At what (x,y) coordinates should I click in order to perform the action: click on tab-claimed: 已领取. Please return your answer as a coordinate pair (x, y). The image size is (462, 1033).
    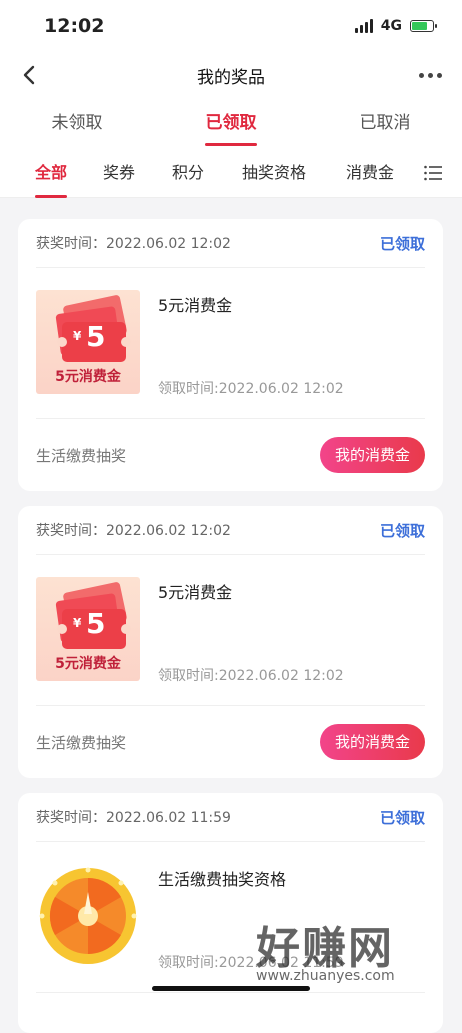
    Looking at the image, I should click on (231, 123).